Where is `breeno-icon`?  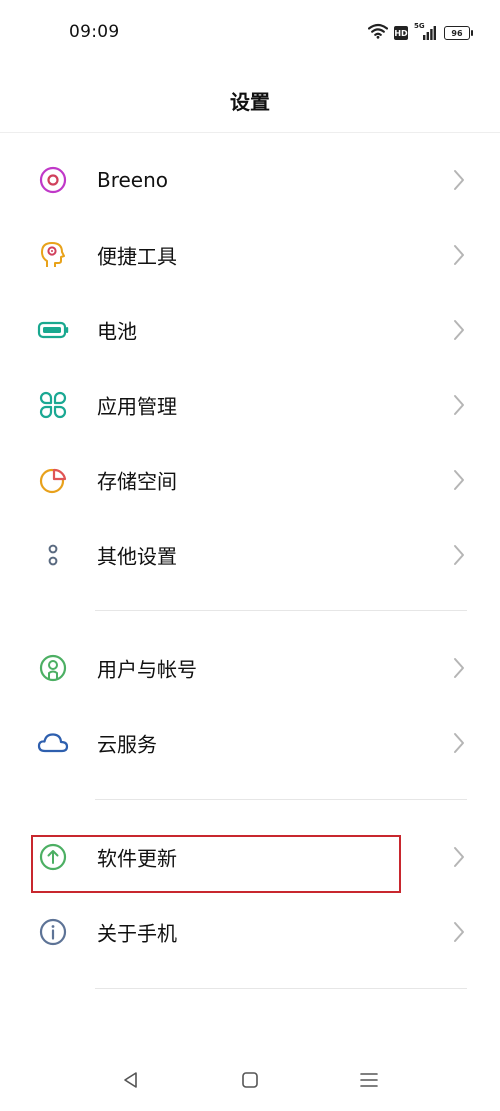
breeno-icon is located at coordinates (53, 180).